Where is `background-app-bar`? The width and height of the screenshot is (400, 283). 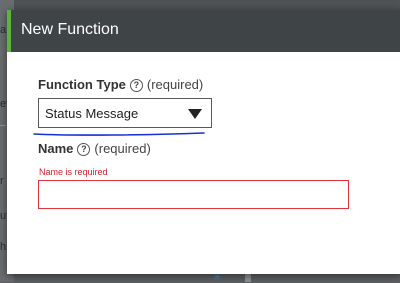 background-app-bar is located at coordinates (200, 5).